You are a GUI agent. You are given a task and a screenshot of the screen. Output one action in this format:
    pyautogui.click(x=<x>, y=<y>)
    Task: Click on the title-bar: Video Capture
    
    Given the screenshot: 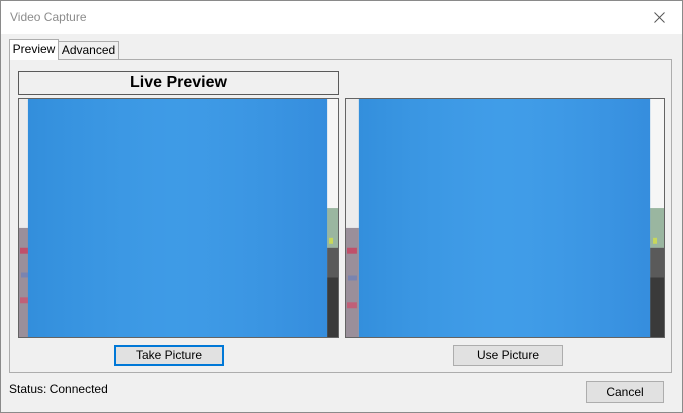 What is the action you would take?
    pyautogui.click(x=341, y=17)
    